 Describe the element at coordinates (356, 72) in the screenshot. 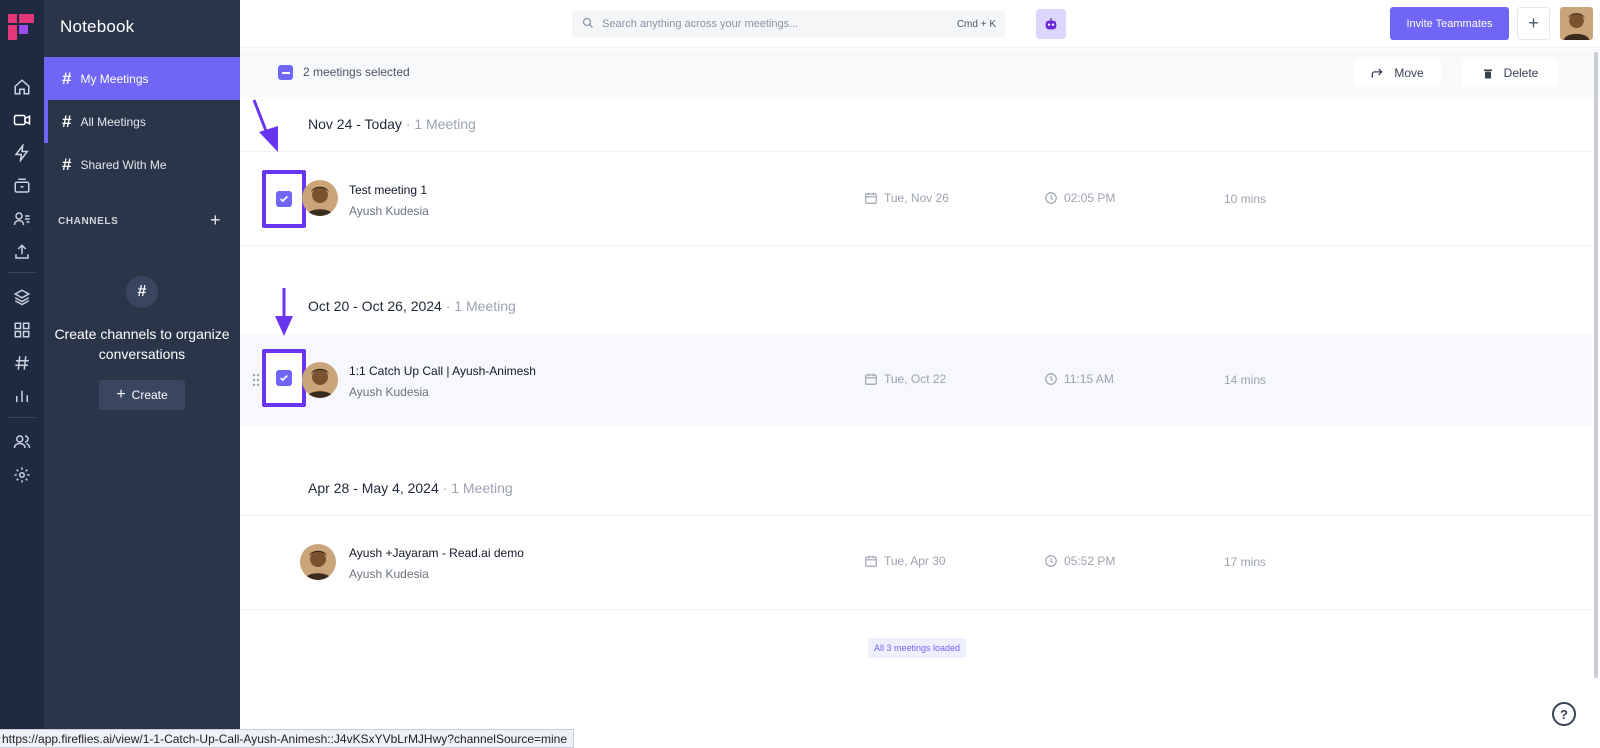

I see `selection-count: 2 meetings selected` at that location.